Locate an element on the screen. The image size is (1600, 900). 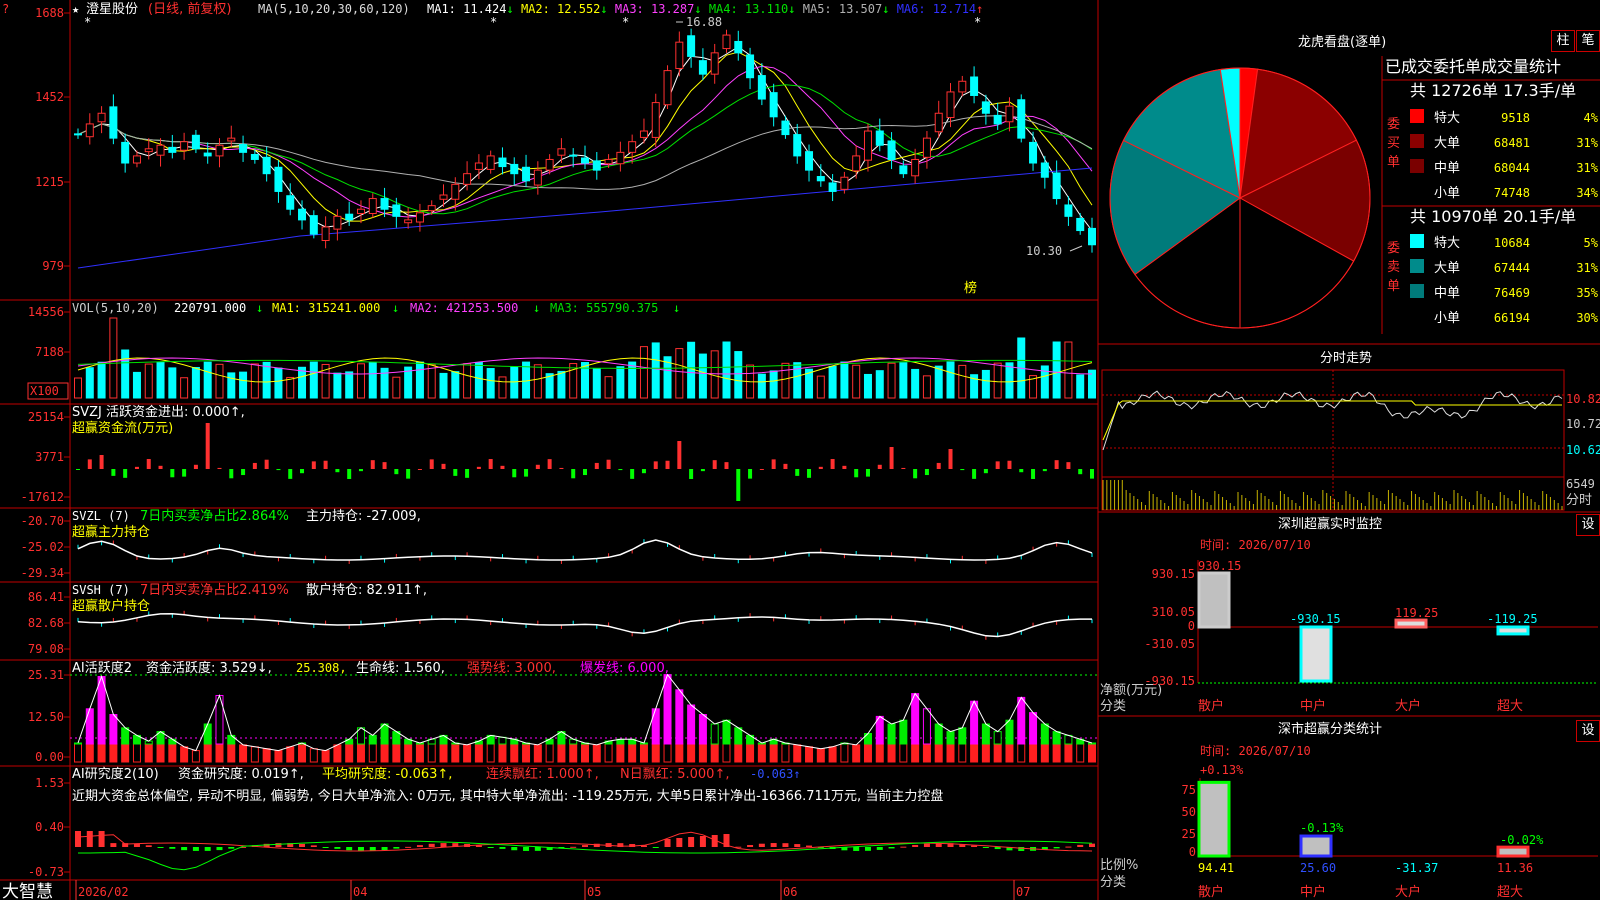
dt-row-qty: 66194 is located at coordinates (1512, 318).